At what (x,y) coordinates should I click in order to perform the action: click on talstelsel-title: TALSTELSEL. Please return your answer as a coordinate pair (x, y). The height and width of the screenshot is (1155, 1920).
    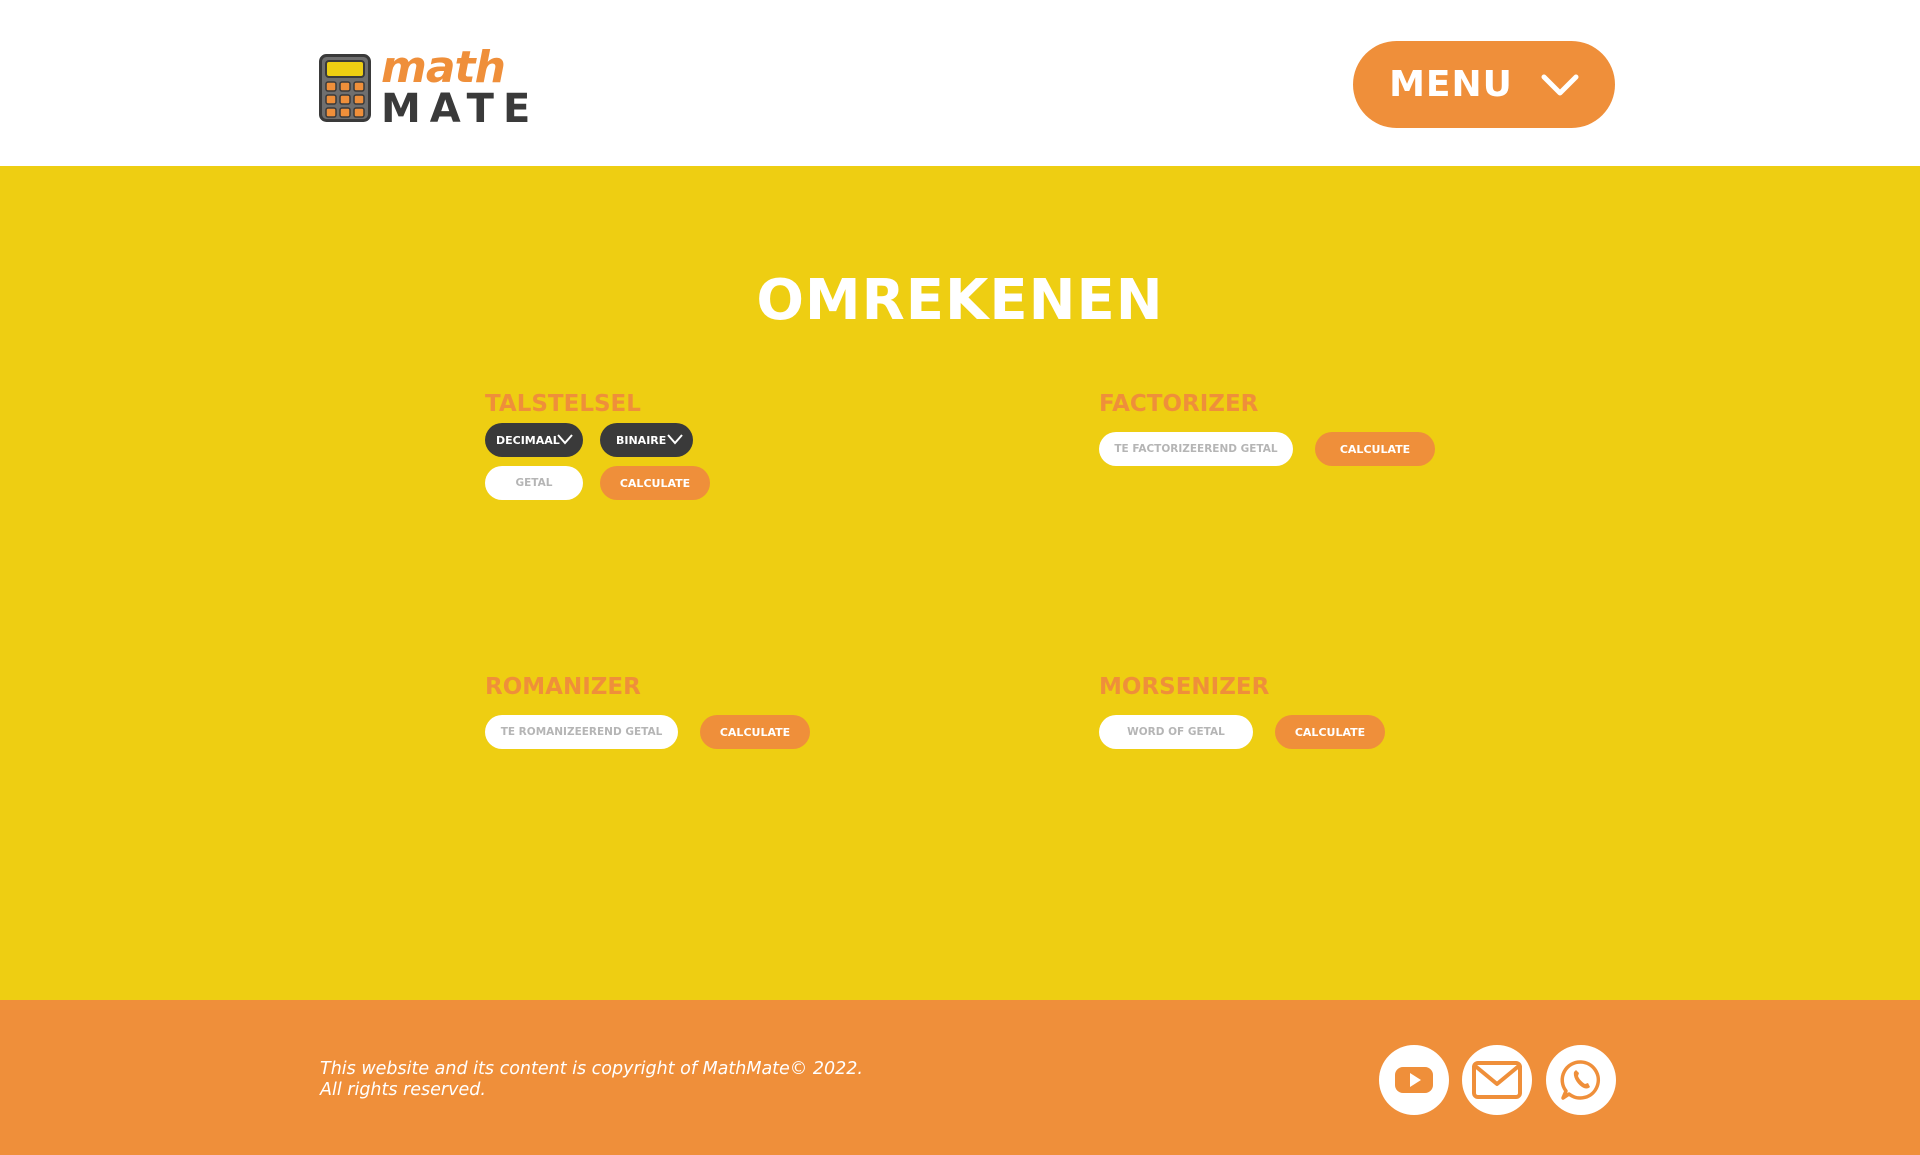
    Looking at the image, I should click on (563, 404).